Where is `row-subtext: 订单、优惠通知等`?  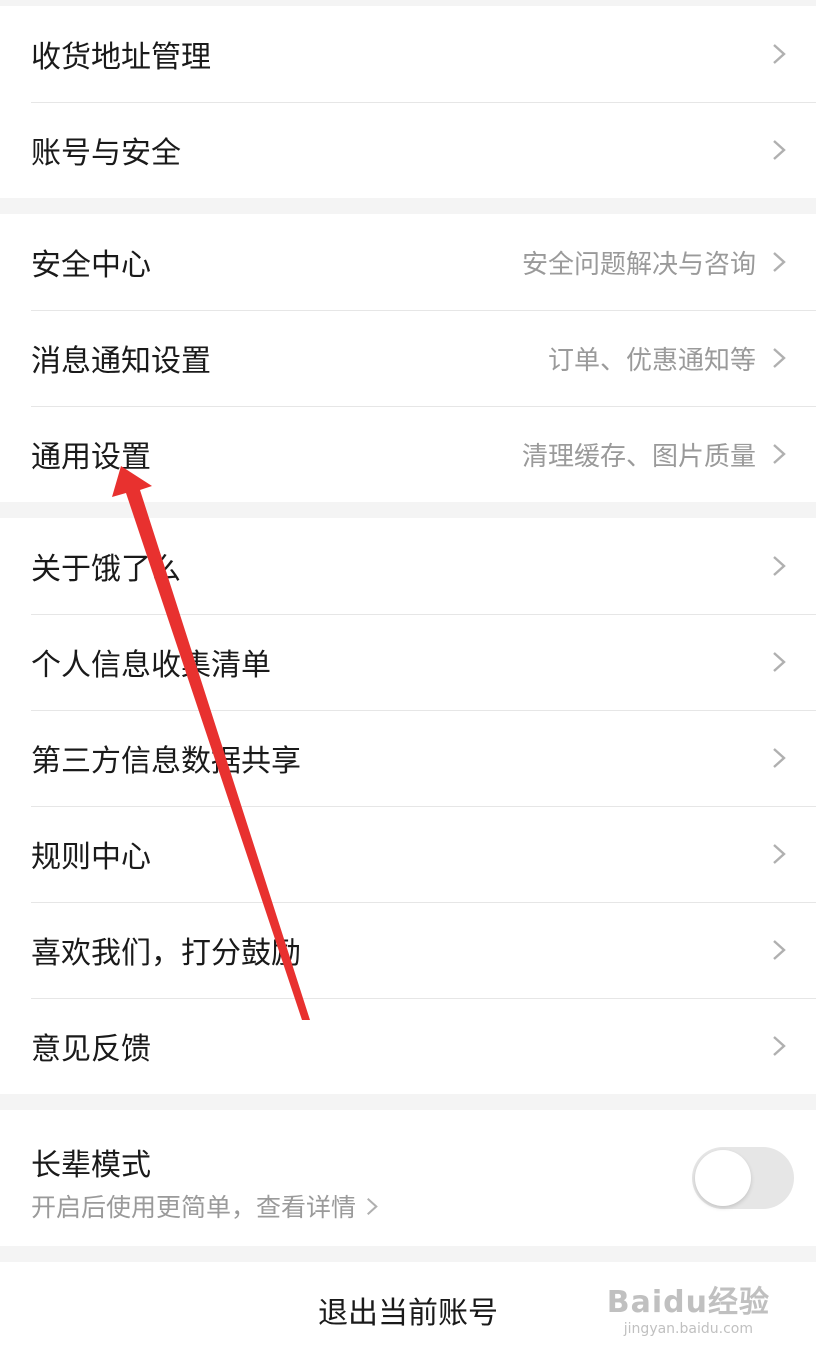 row-subtext: 订单、优惠通知等 is located at coordinates (651, 360).